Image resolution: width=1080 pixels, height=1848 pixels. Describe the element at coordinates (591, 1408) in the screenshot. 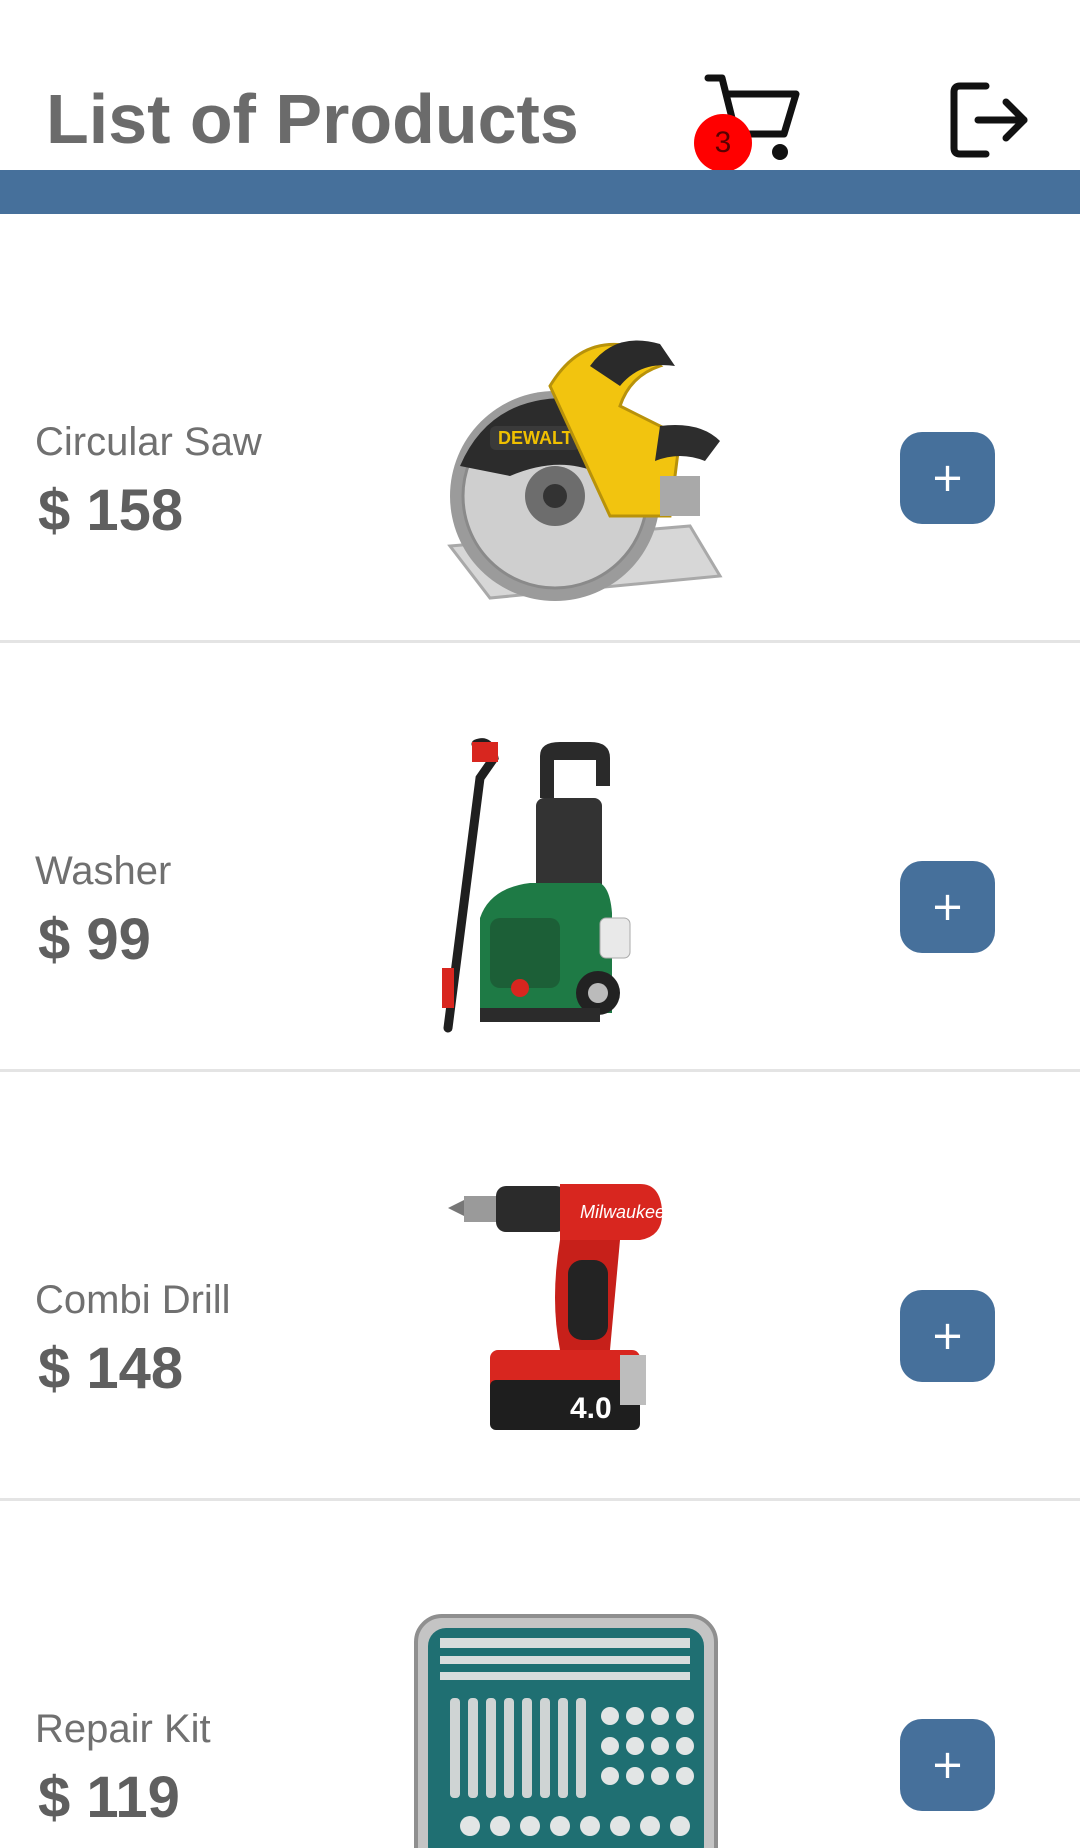

I see `svg-text: 4.0` at that location.